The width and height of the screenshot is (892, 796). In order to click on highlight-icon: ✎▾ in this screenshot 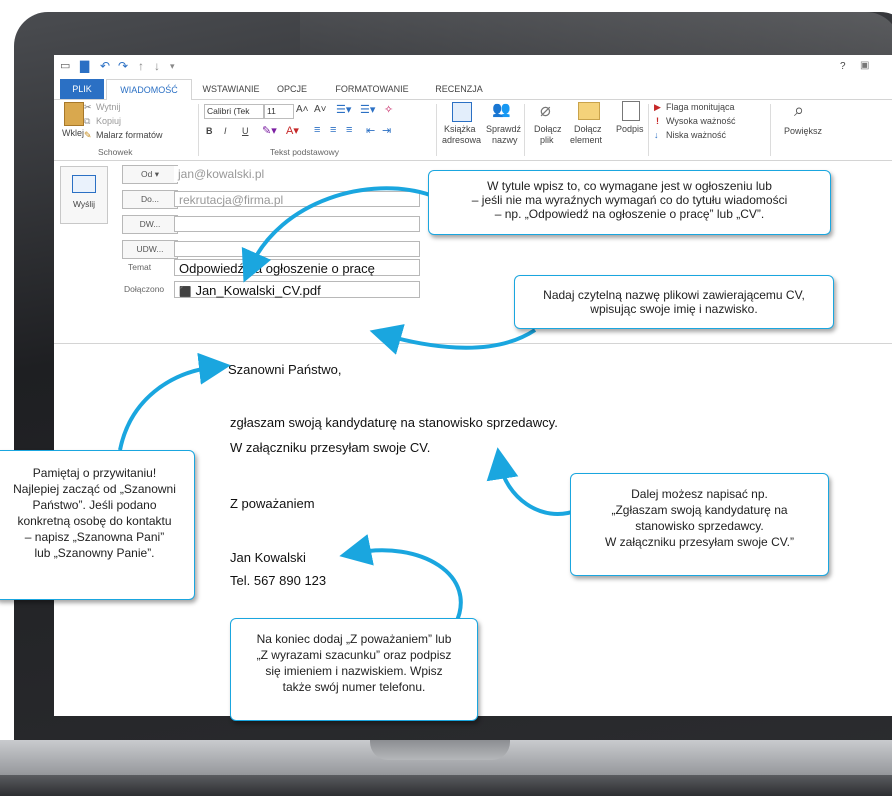, I will do `click(269, 130)`.